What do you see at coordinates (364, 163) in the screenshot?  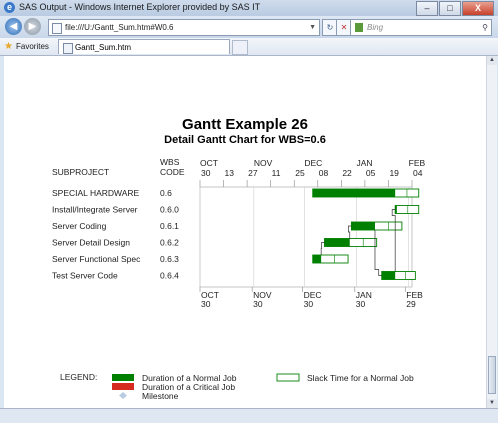 I see `top-axis-month-label: JAN` at bounding box center [364, 163].